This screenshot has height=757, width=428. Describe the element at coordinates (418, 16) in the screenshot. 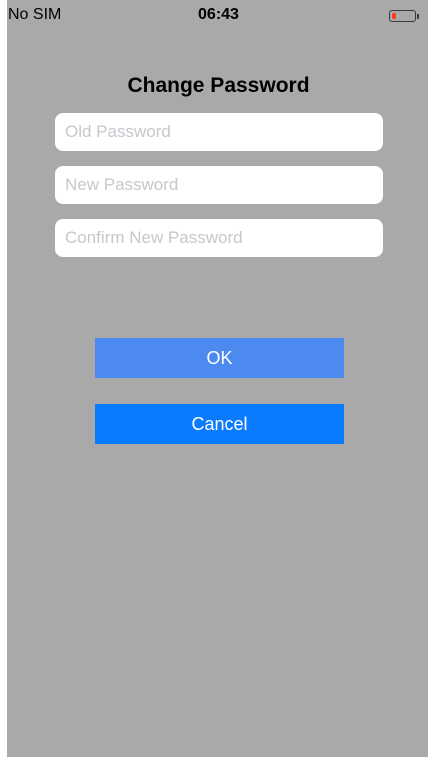

I see `battery-tip` at that location.